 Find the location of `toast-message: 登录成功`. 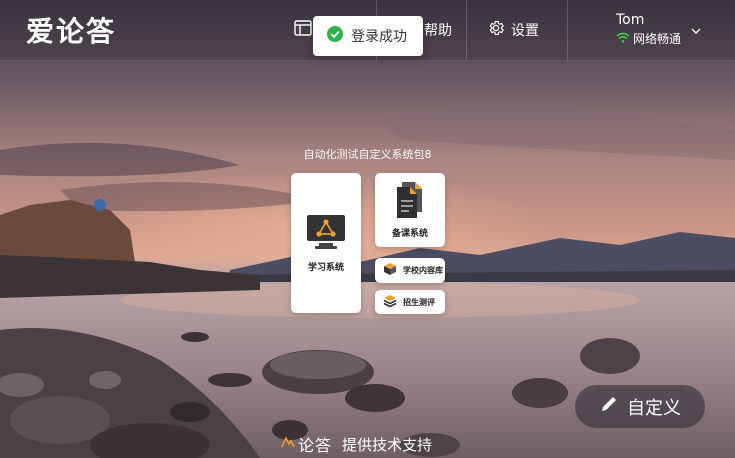

toast-message: 登录成功 is located at coordinates (379, 37).